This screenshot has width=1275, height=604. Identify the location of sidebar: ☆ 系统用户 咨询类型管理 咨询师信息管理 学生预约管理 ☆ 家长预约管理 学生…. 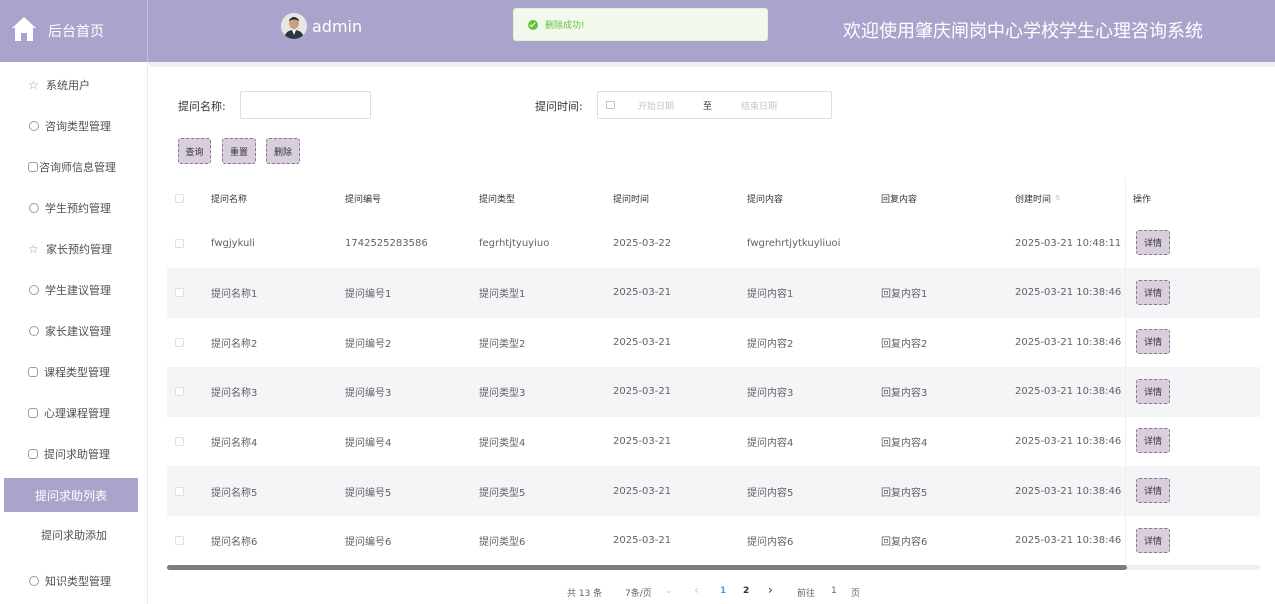
(74, 333).